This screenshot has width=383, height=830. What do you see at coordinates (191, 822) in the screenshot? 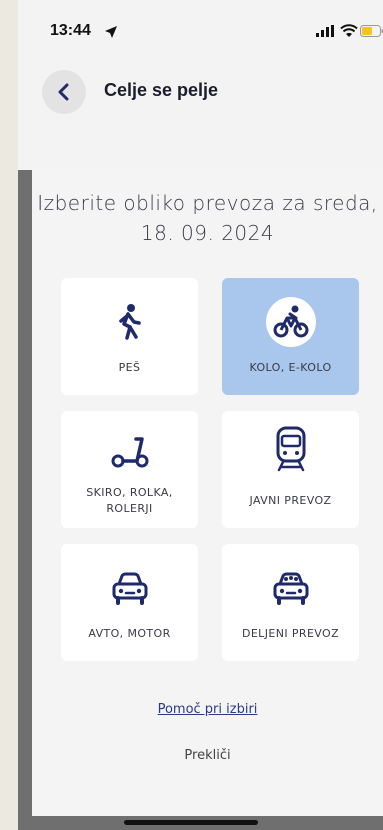
I see `home-indicator` at bounding box center [191, 822].